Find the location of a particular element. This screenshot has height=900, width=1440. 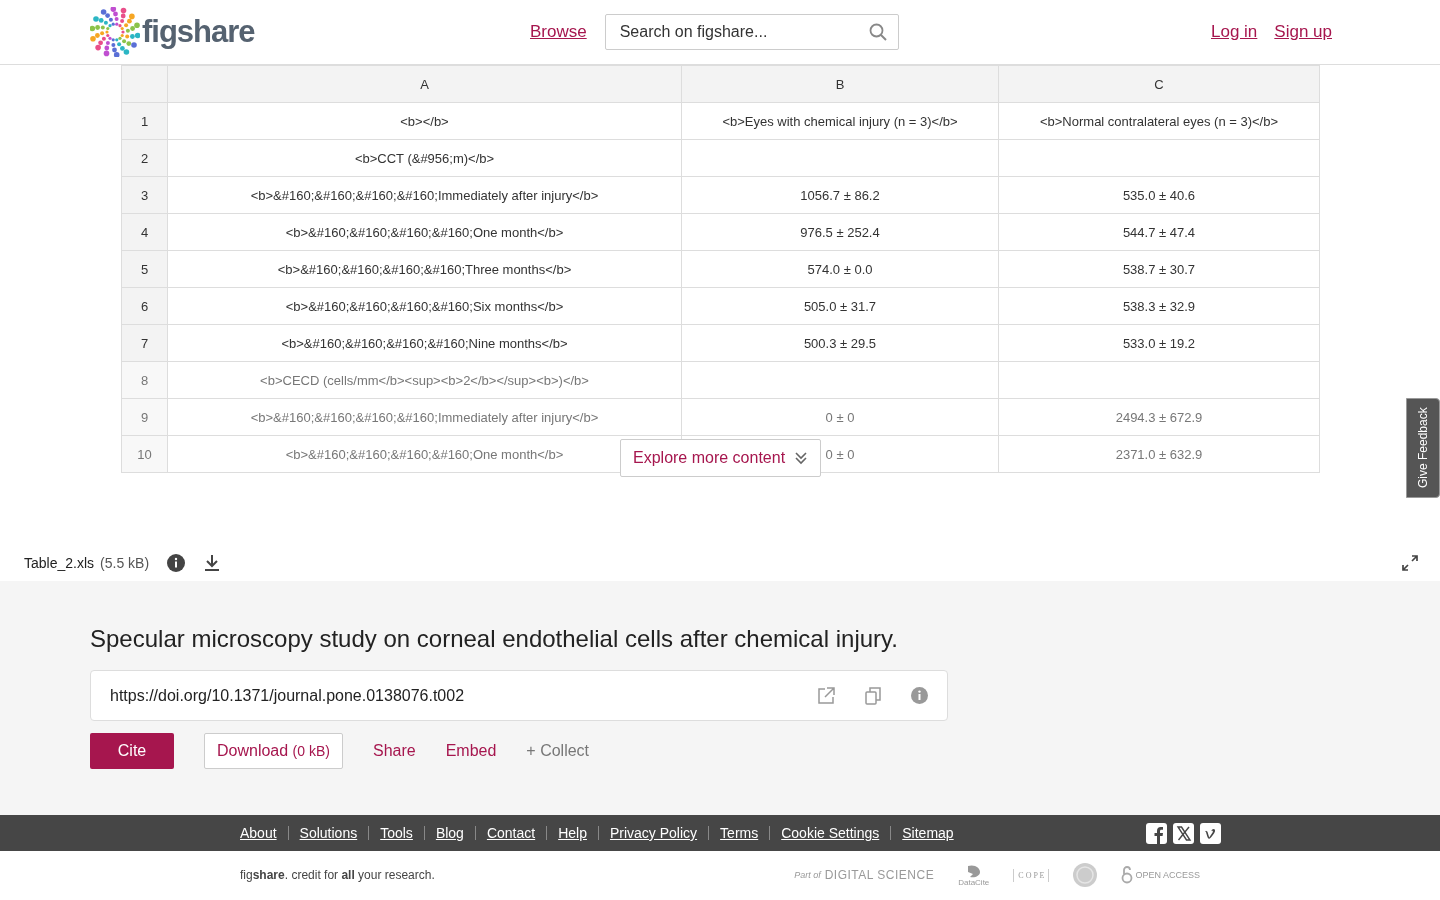

table-cell: 1056.7 ± 86.2 is located at coordinates (840, 195).